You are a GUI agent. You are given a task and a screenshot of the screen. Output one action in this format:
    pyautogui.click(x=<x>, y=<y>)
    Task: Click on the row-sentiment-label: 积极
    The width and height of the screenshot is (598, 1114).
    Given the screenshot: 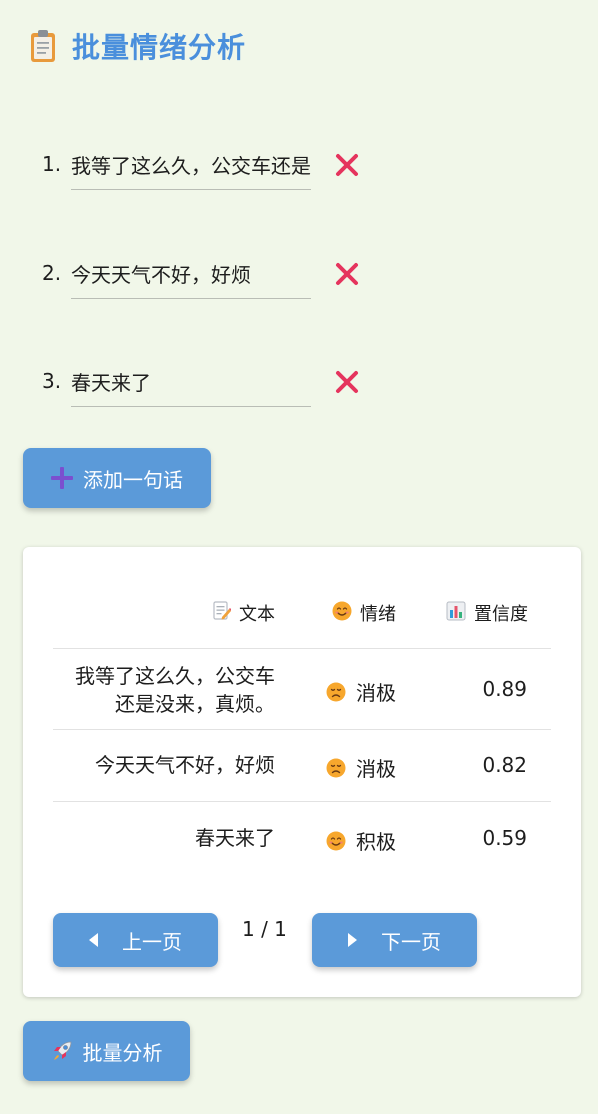 What is the action you would take?
    pyautogui.click(x=376, y=842)
    